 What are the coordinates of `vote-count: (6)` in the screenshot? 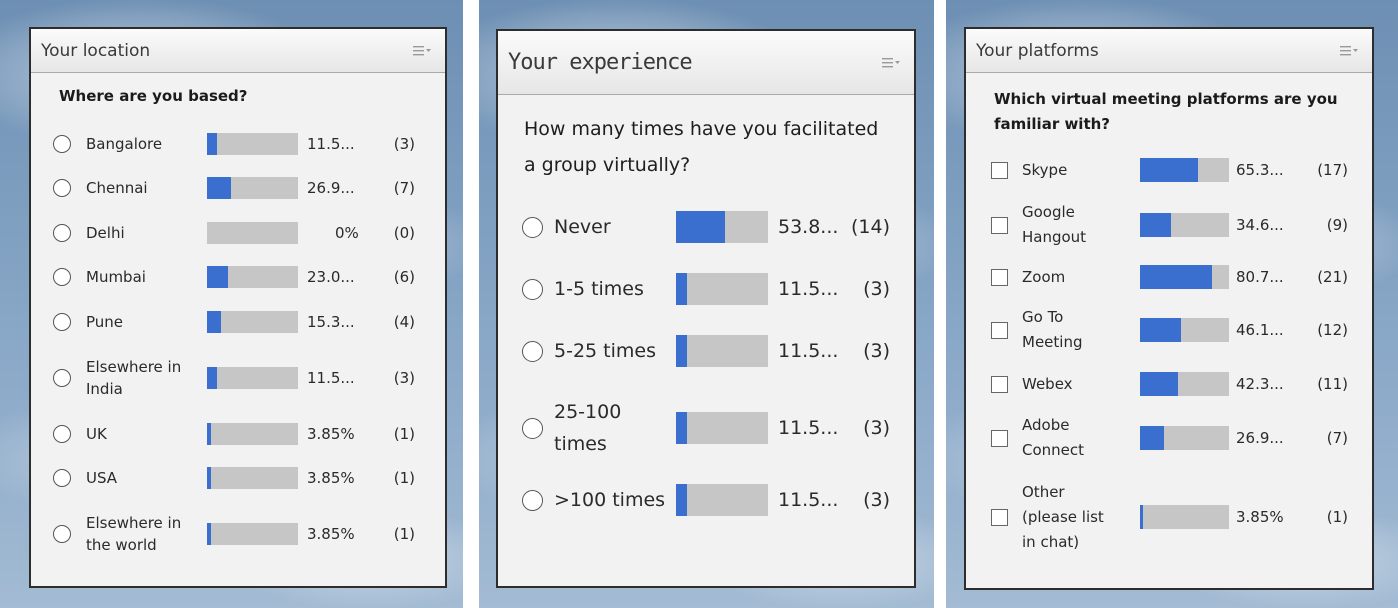 It's located at (404, 277).